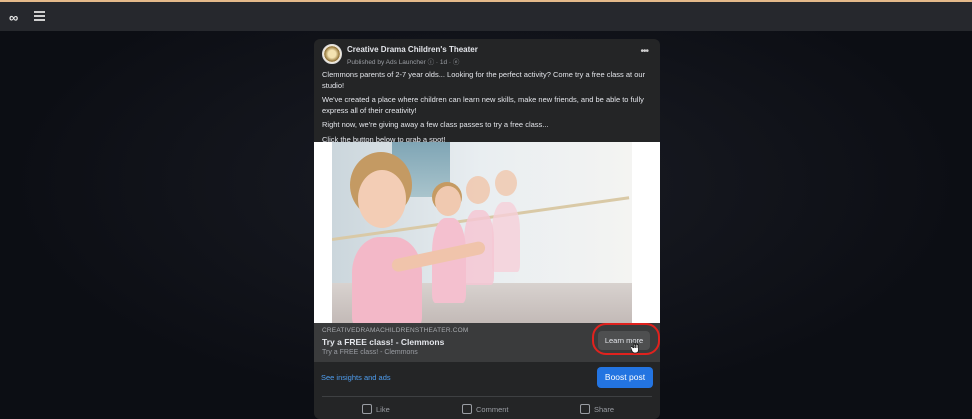 This screenshot has width=972, height=419. What do you see at coordinates (39, 16) in the screenshot?
I see `hamburger-menu-icon` at bounding box center [39, 16].